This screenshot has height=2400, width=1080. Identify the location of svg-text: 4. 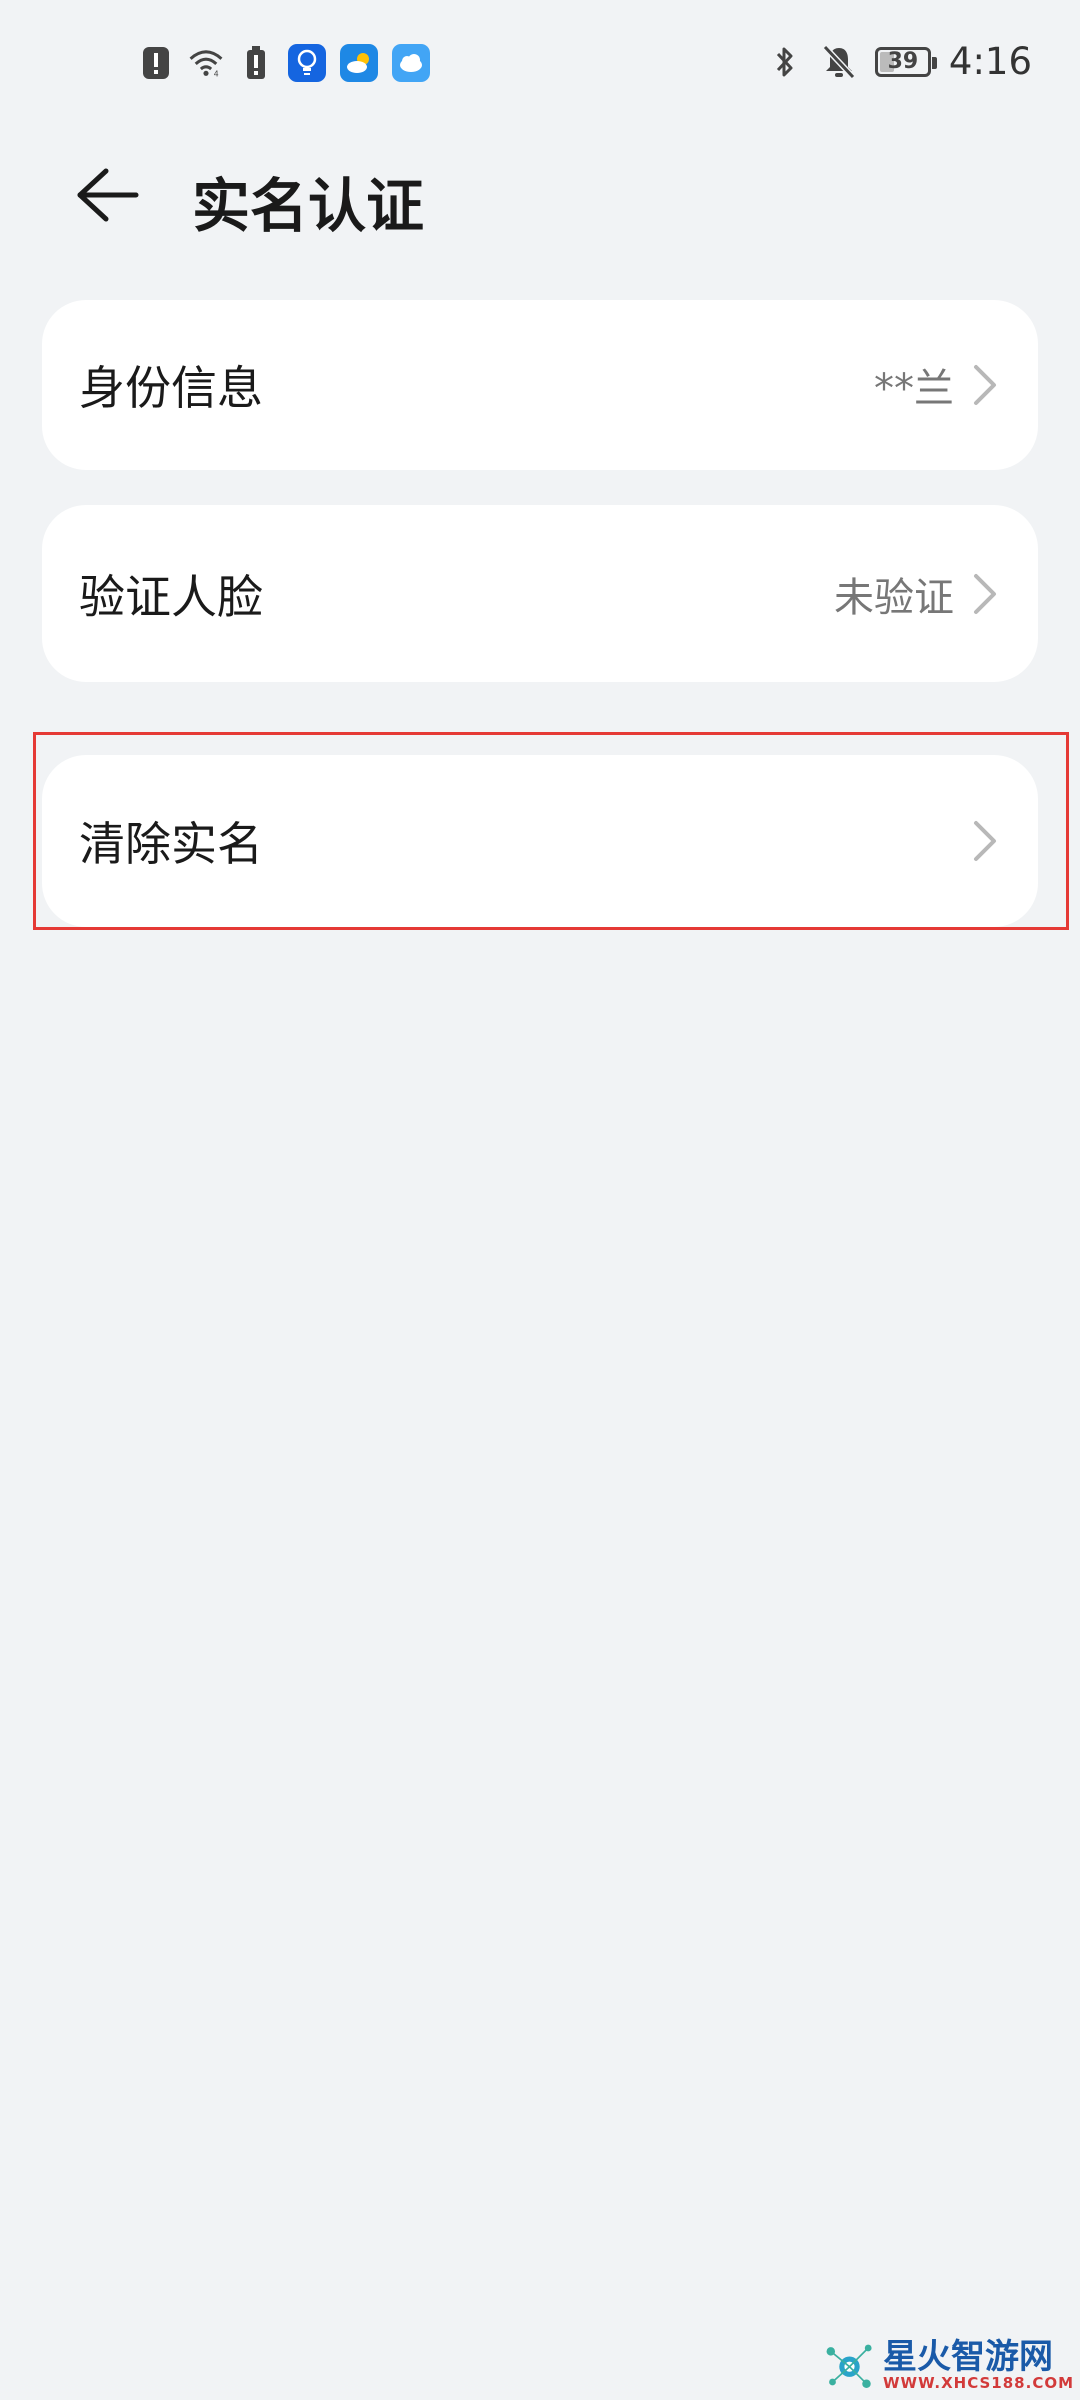
(216, 74).